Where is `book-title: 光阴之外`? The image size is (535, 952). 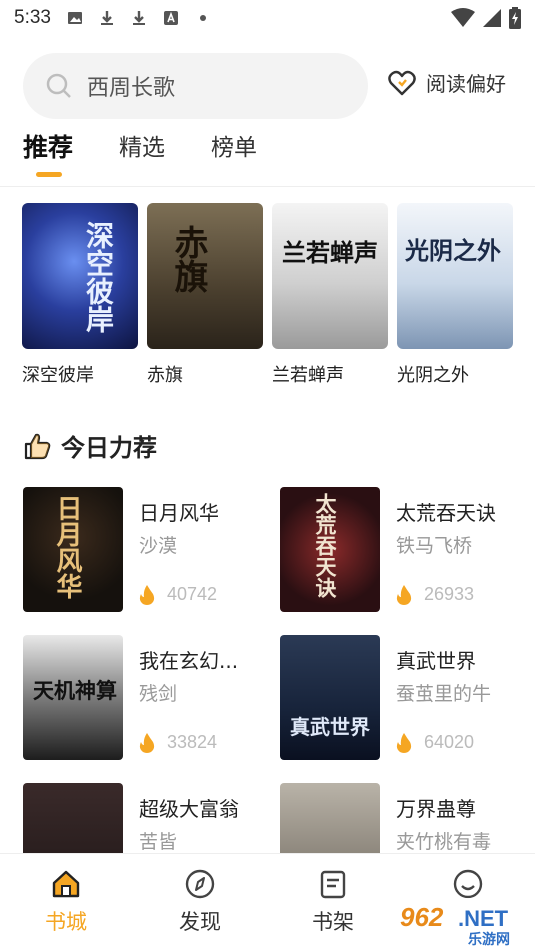
book-title: 光阴之外 is located at coordinates (433, 375).